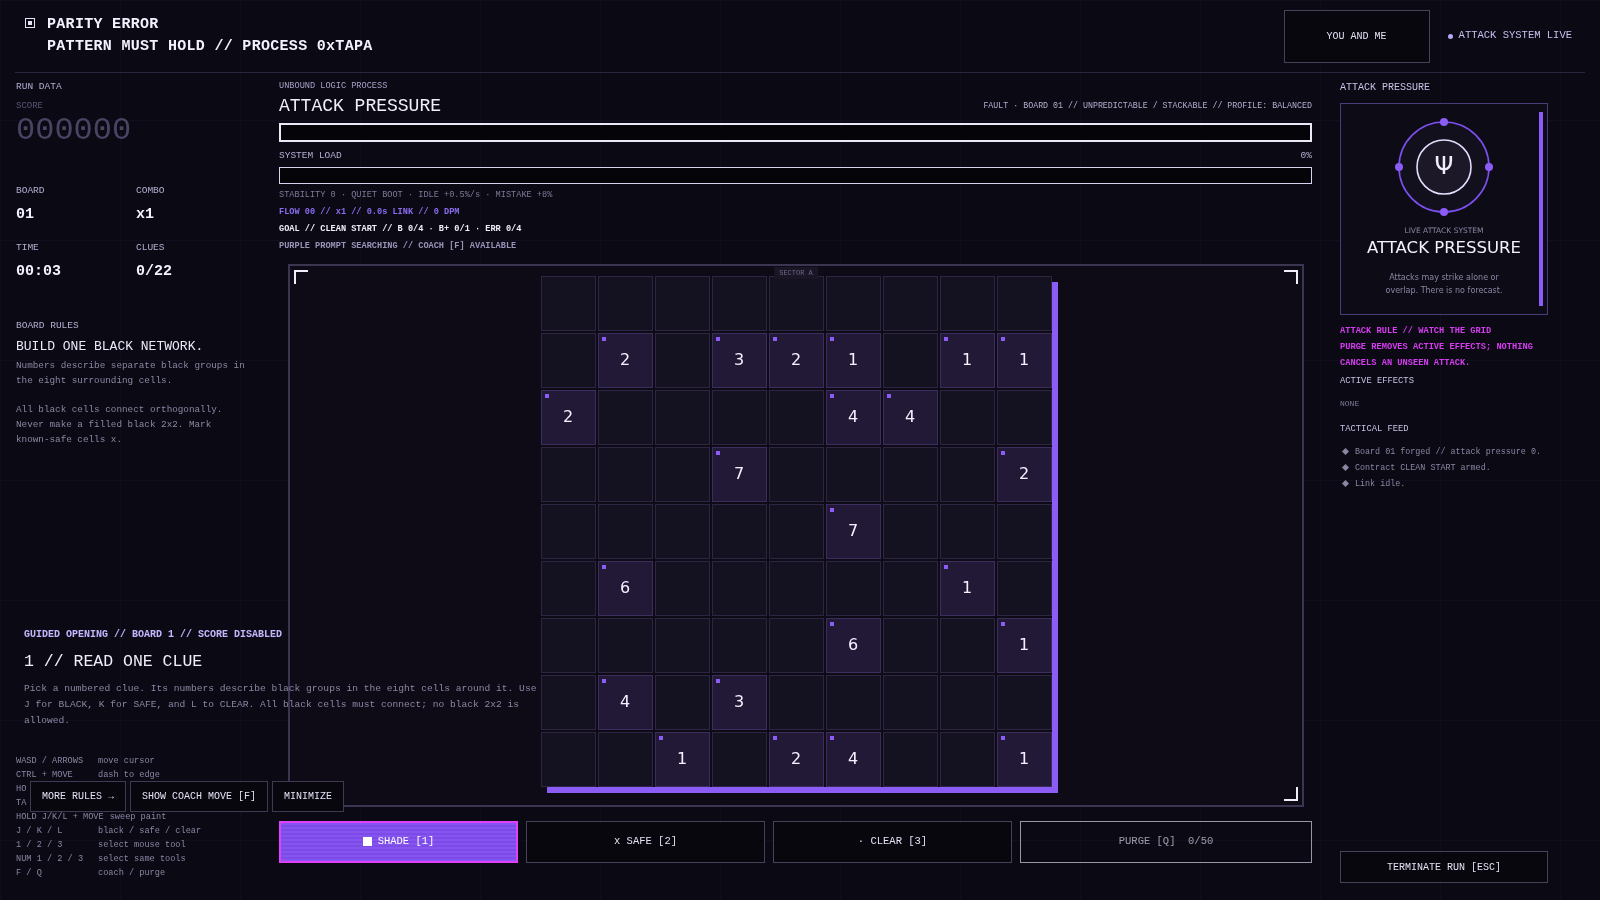 This screenshot has height=900, width=1600. I want to click on partner-button: YOU AND ME, so click(1356, 36).